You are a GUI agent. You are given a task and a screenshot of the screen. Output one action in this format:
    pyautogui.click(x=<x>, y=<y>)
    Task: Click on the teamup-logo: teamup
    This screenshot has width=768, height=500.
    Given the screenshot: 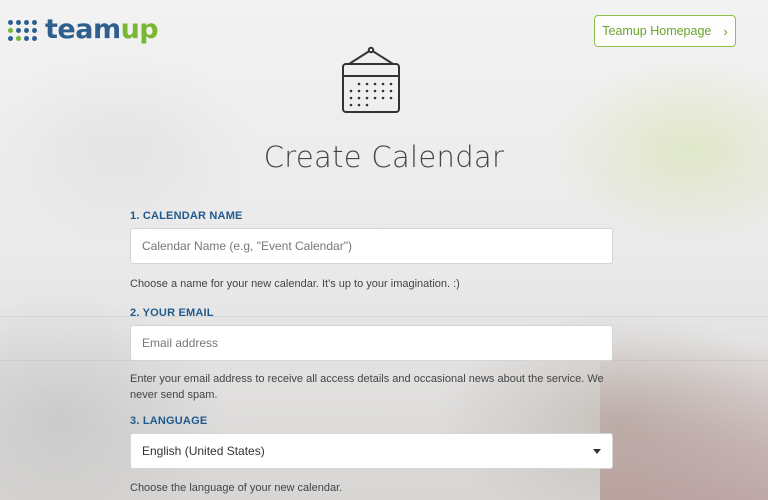 What is the action you would take?
    pyautogui.click(x=83, y=30)
    